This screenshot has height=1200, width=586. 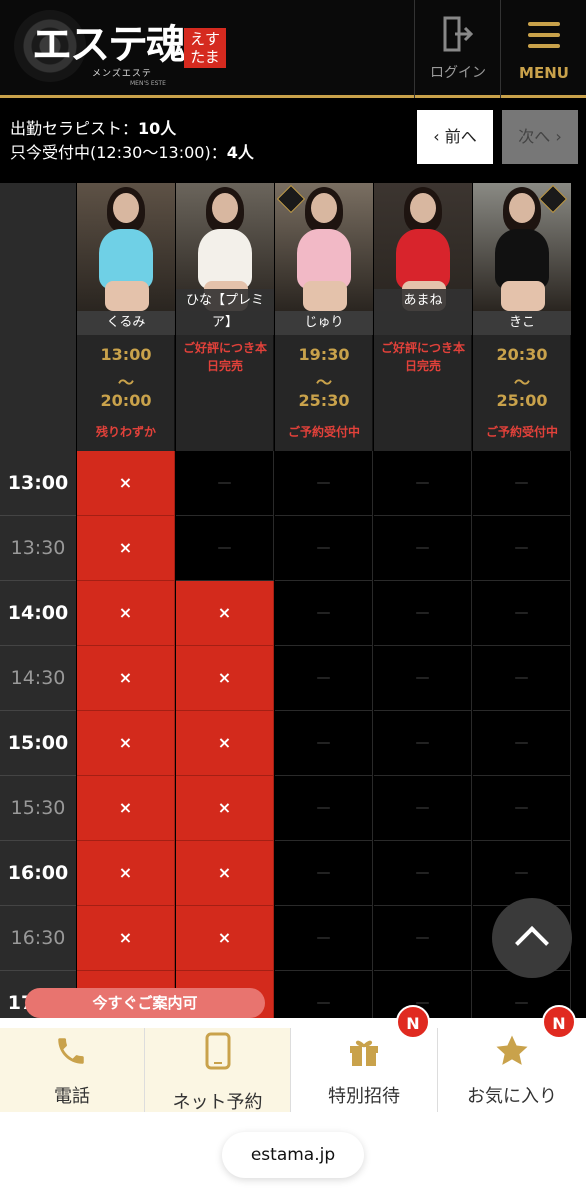 What do you see at coordinates (423, 312) in the screenshot?
I see `therapist-name: あまね` at bounding box center [423, 312].